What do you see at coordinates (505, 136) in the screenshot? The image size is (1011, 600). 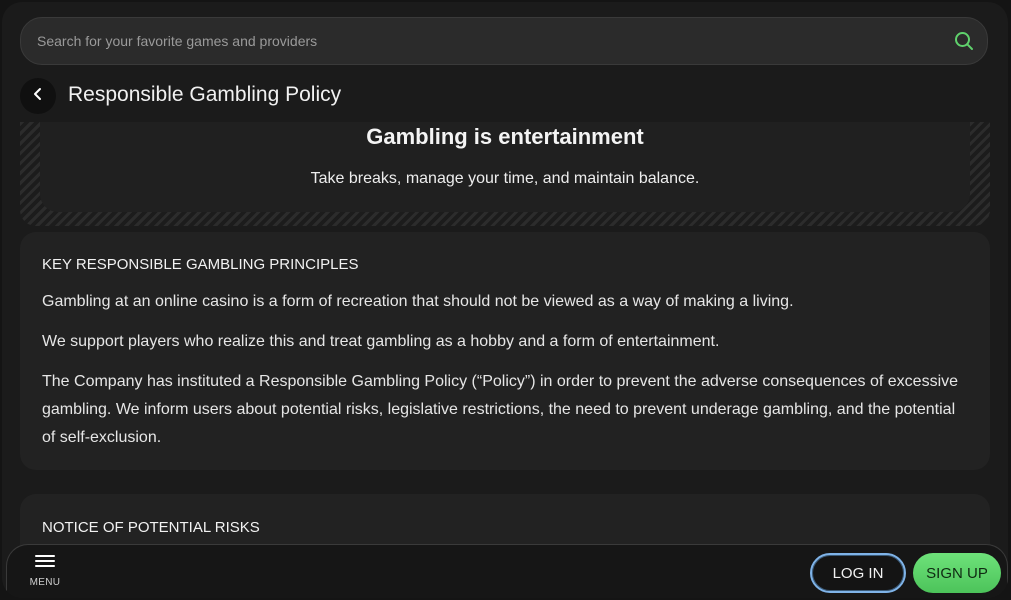 I see `banner-title: Gambling is entertainment` at bounding box center [505, 136].